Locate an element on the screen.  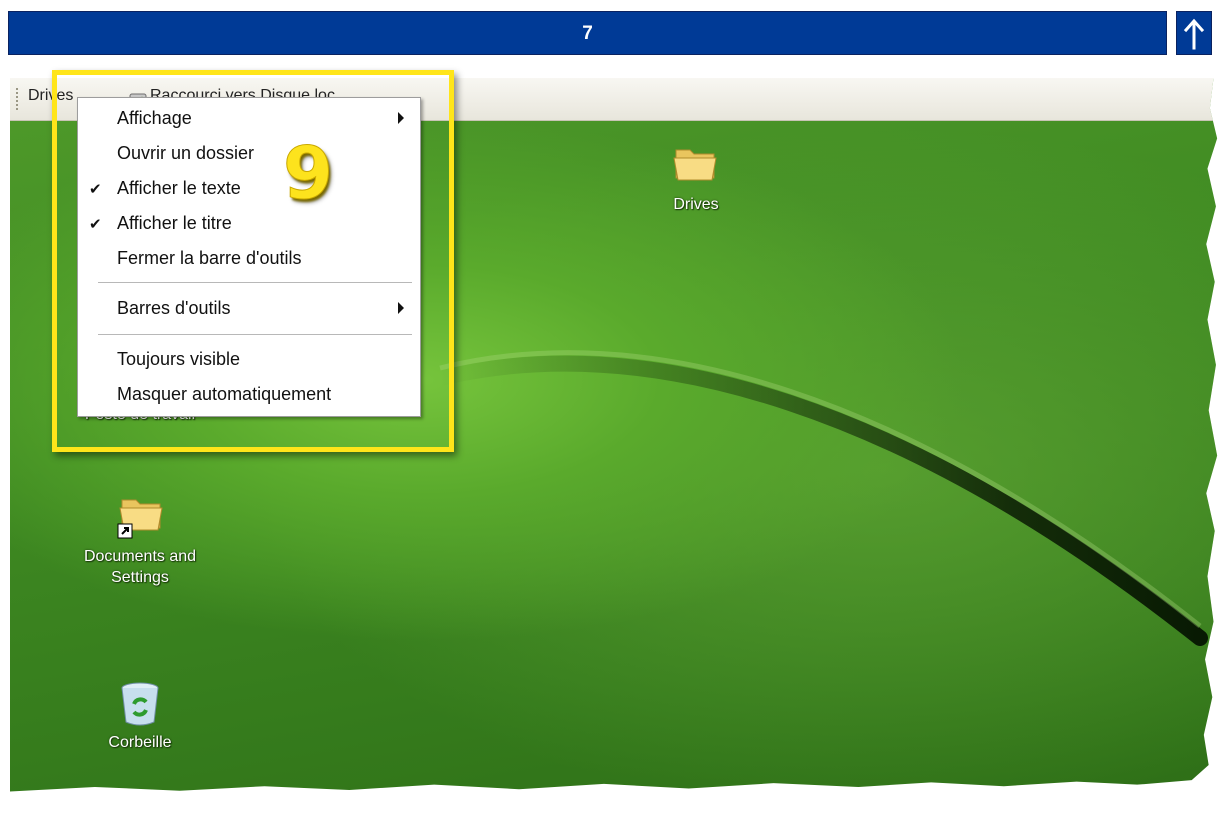
desktop-icon-label: Drives is located at coordinates (696, 204).